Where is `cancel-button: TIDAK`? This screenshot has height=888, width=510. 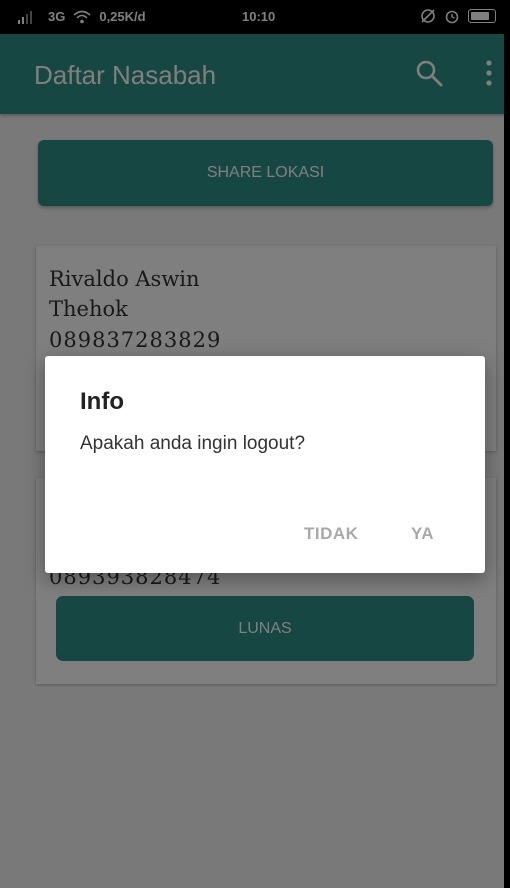 cancel-button: TIDAK is located at coordinates (331, 534).